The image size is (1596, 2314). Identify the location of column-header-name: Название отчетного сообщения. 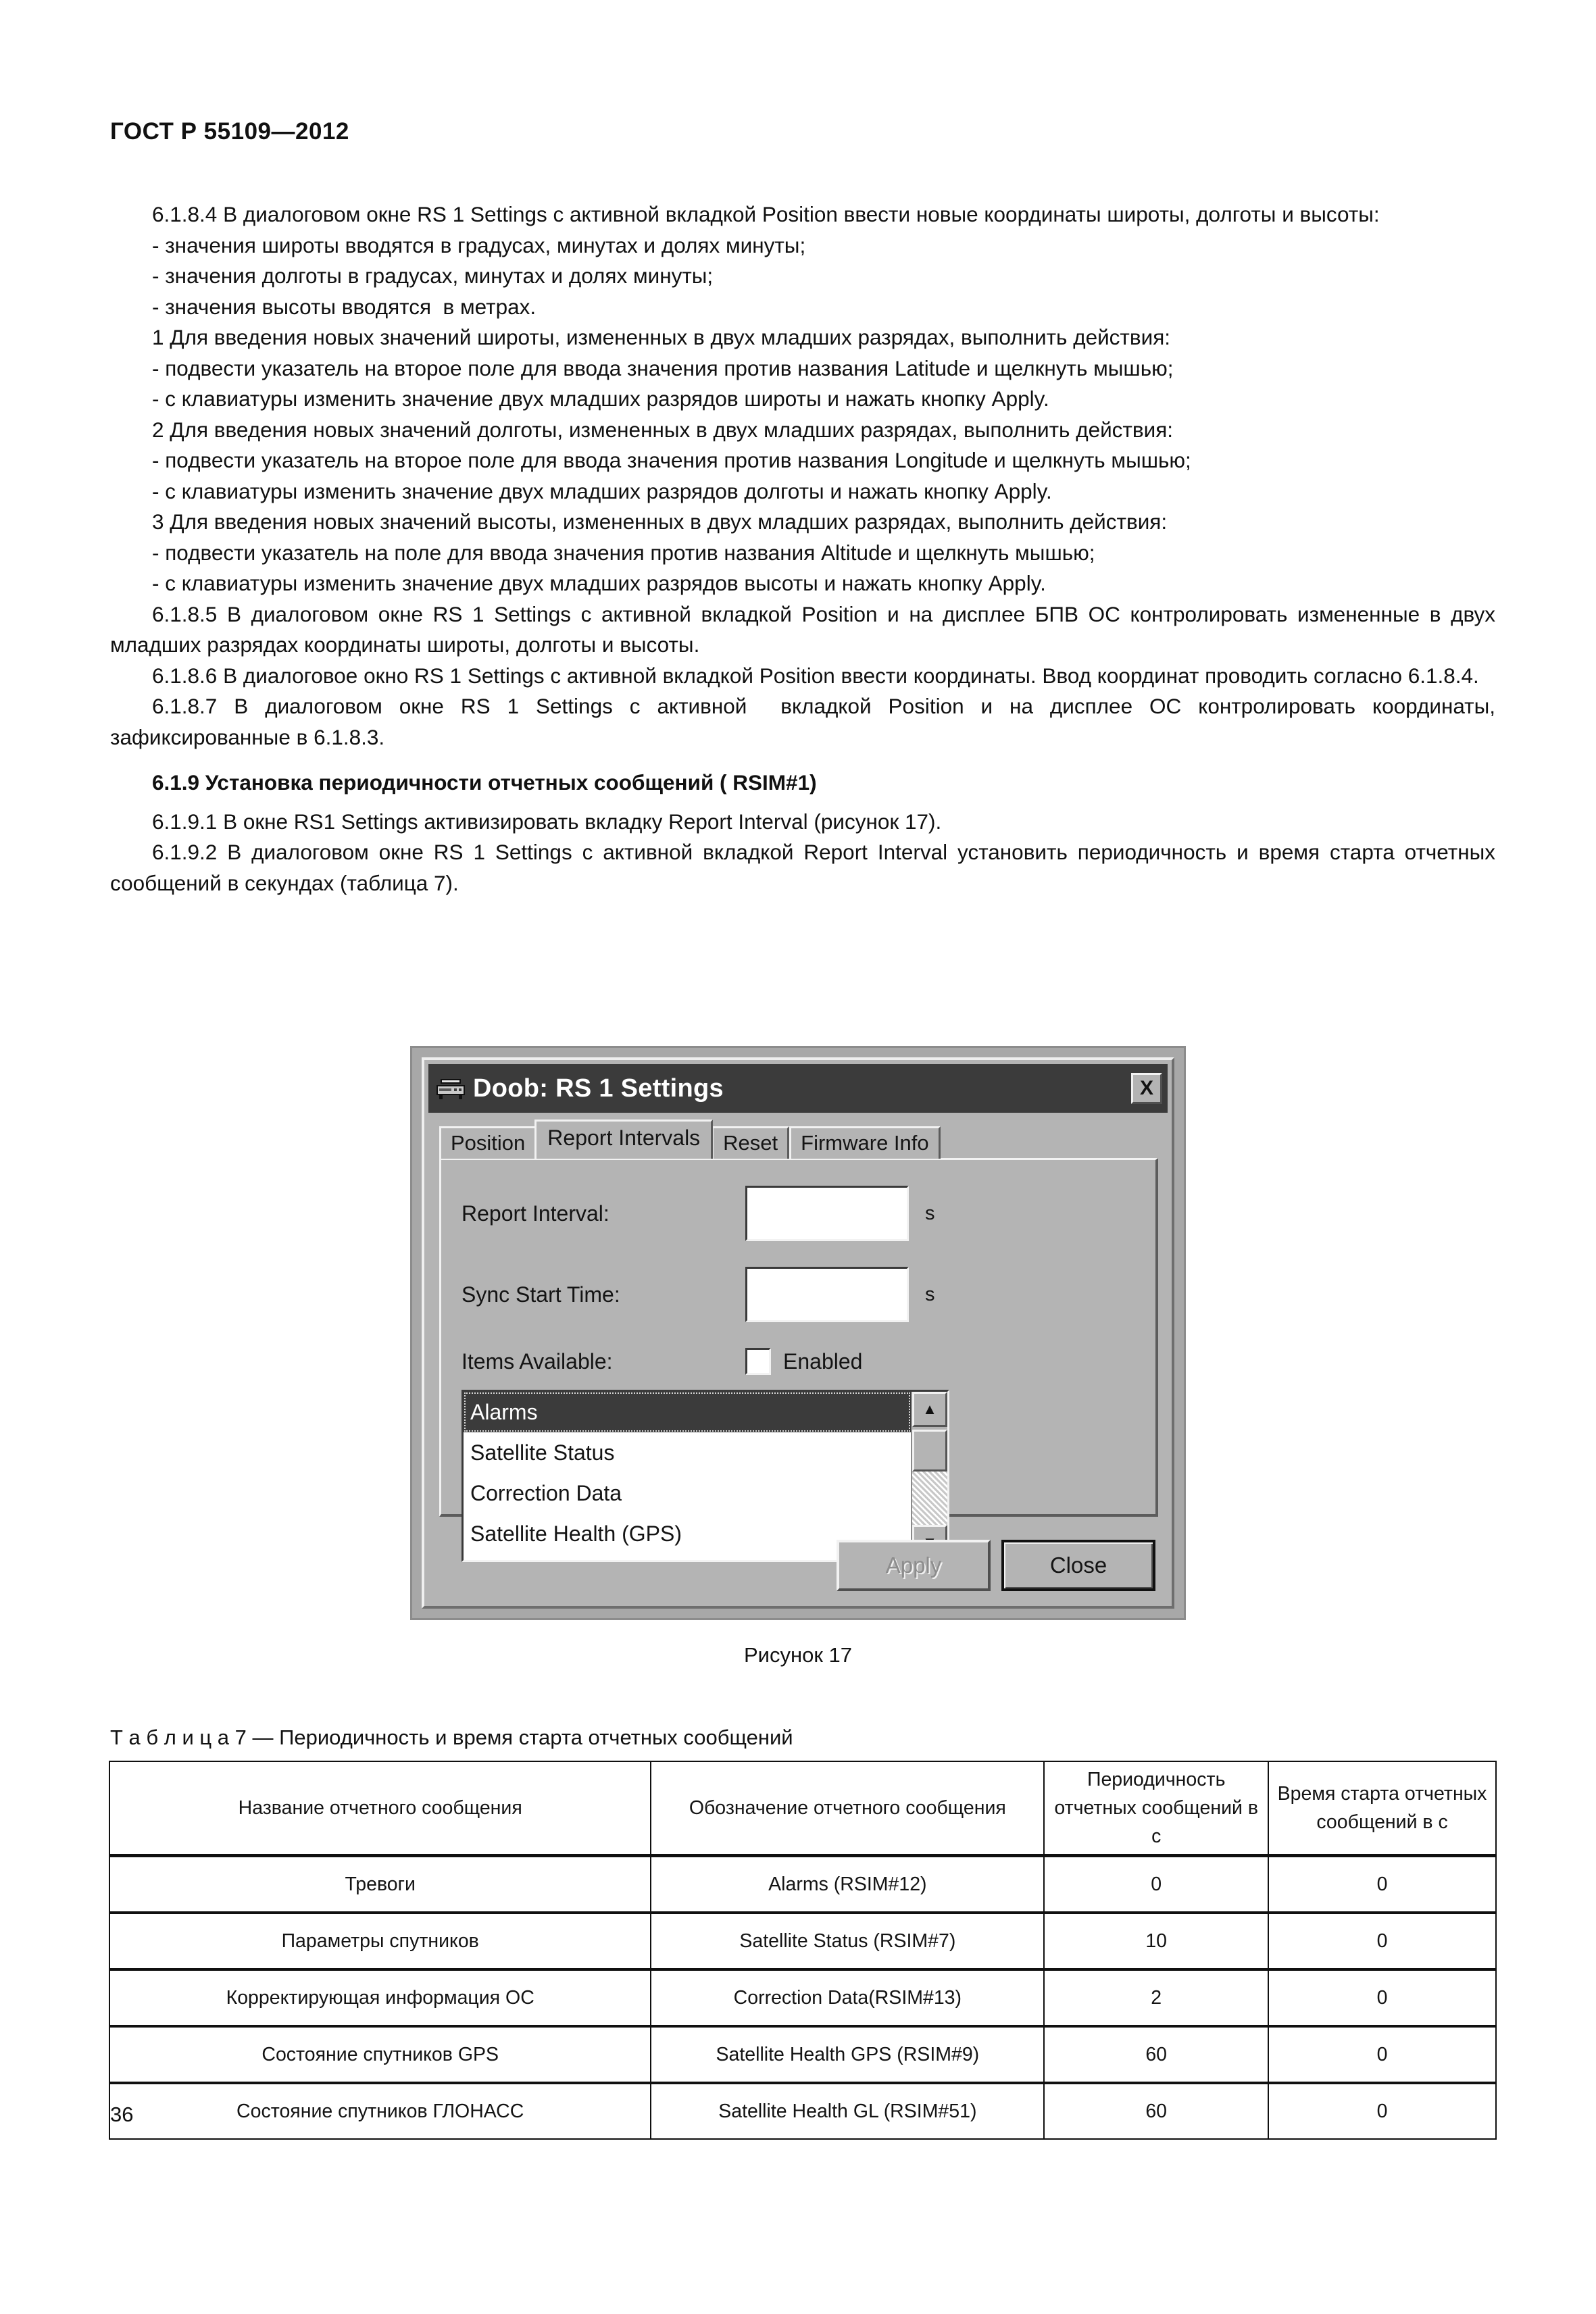
(380, 1809).